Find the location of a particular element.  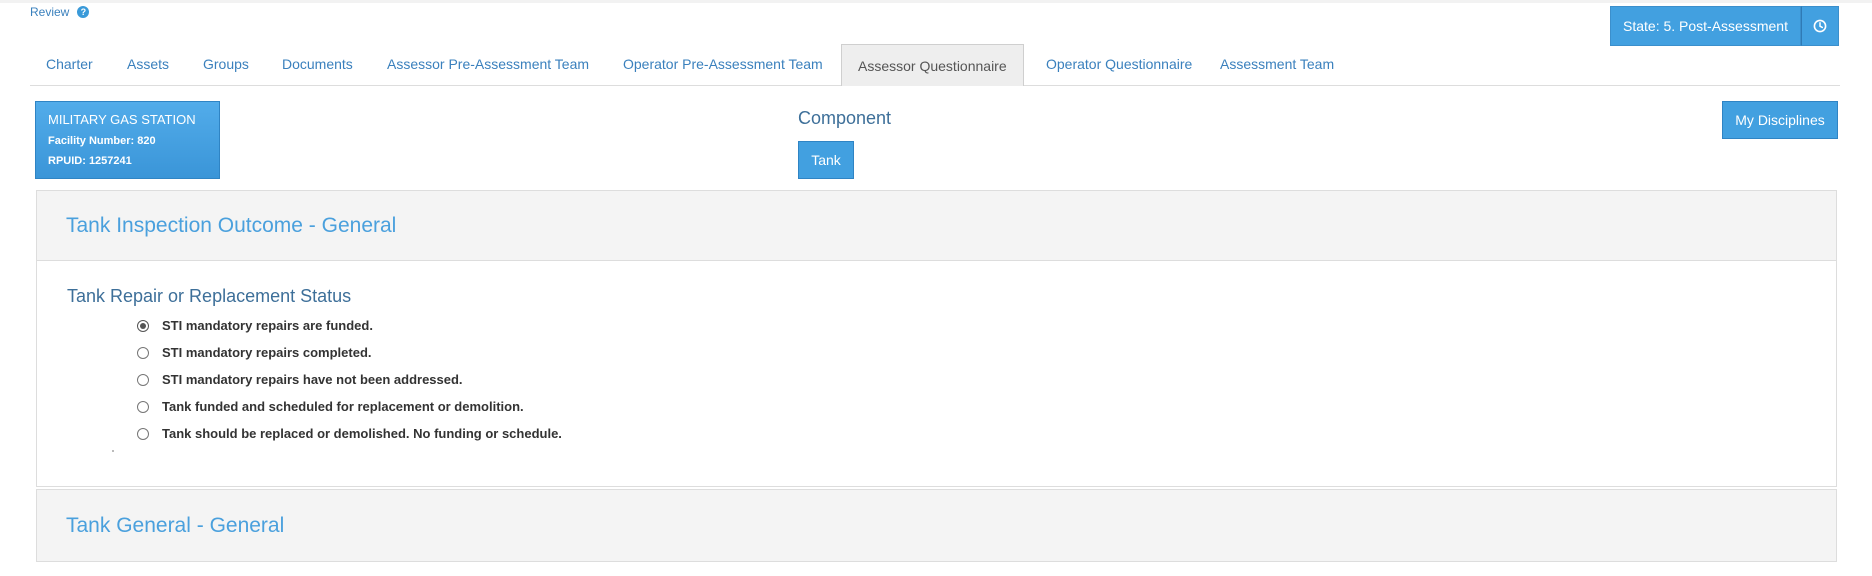

top-divider is located at coordinates (936, 1).